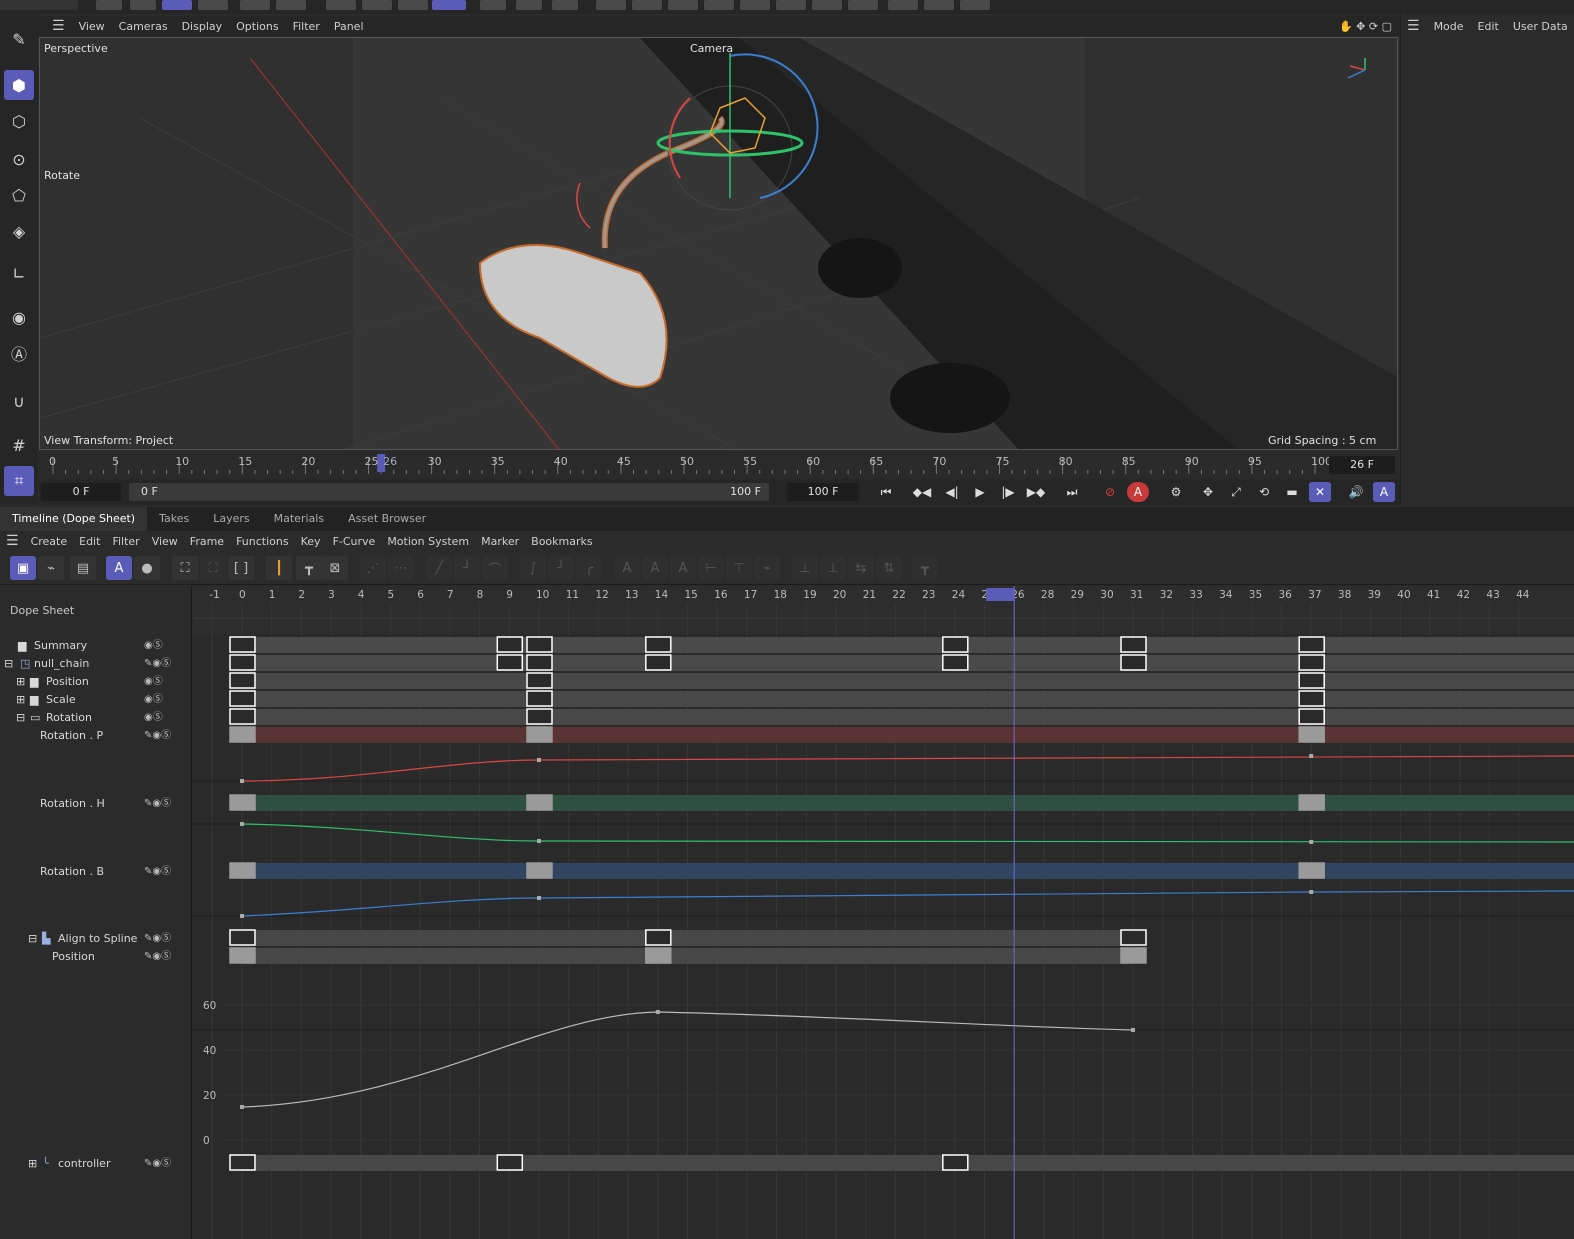  Describe the element at coordinates (19, 85) in the screenshot. I see `model-mode-icon: ⬢` at that location.